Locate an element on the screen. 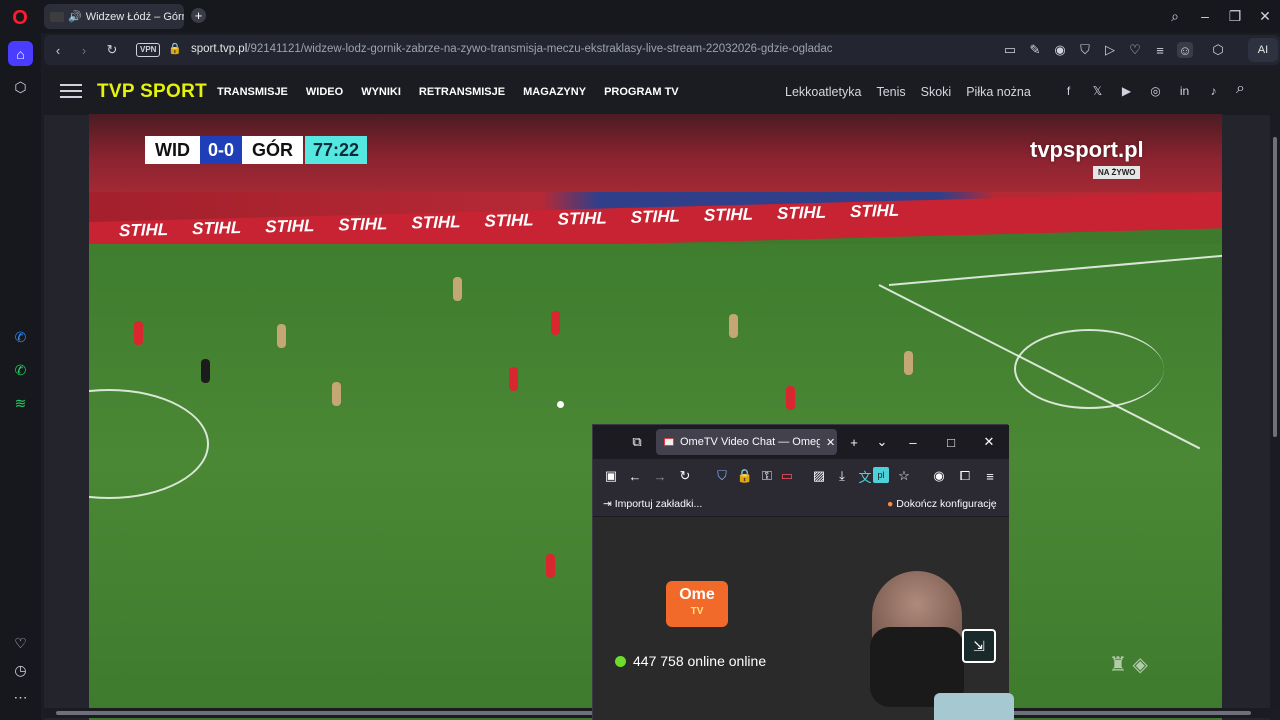  more-icon: ⋯ is located at coordinates (20, 697).